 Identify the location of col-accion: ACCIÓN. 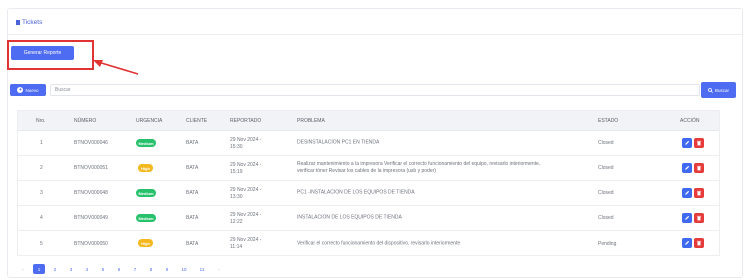
(690, 121).